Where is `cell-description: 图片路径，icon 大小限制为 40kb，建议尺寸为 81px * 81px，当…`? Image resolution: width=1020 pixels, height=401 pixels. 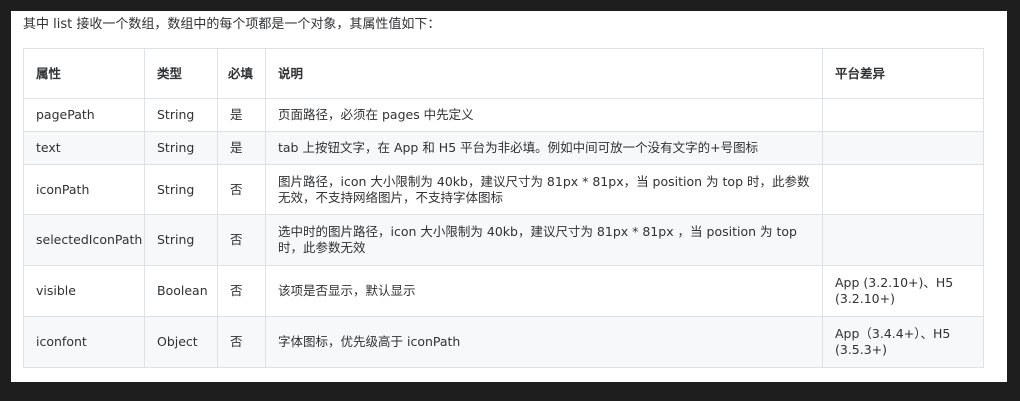
cell-description: 图片路径，icon 大小限制为 40kb，建议尺寸为 81px * 81px，当… is located at coordinates (544, 189).